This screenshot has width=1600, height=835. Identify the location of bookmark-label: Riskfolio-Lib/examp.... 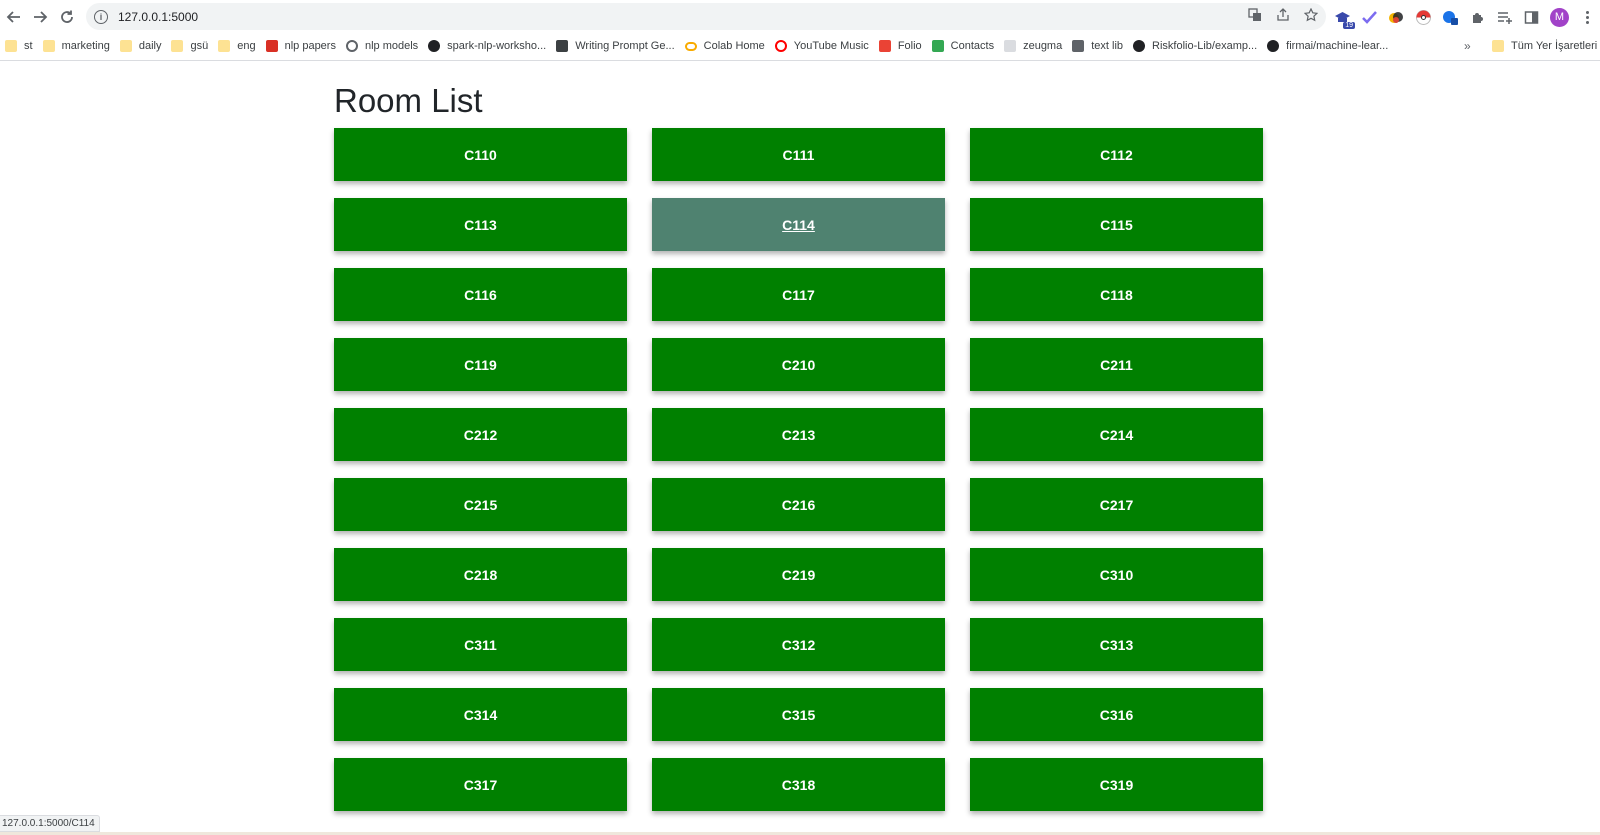
(1205, 46).